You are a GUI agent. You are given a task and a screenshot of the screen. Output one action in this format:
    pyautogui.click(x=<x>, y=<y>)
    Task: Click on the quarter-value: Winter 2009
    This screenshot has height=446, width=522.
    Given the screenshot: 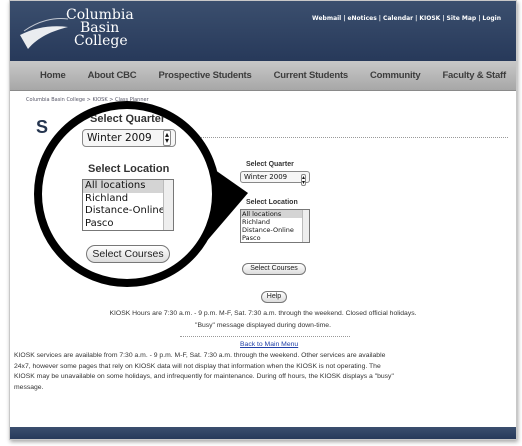 What is the action you would take?
    pyautogui.click(x=119, y=138)
    